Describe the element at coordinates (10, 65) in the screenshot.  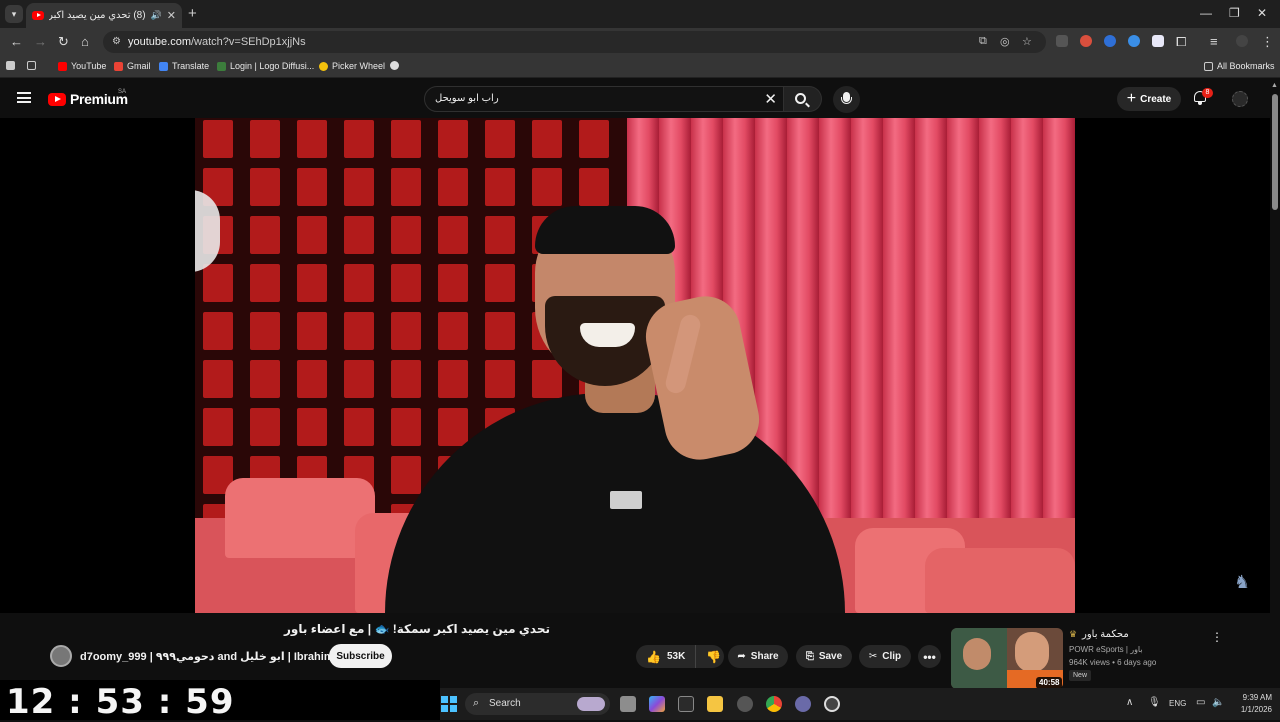
I see `bookmark-folder-icon` at that location.